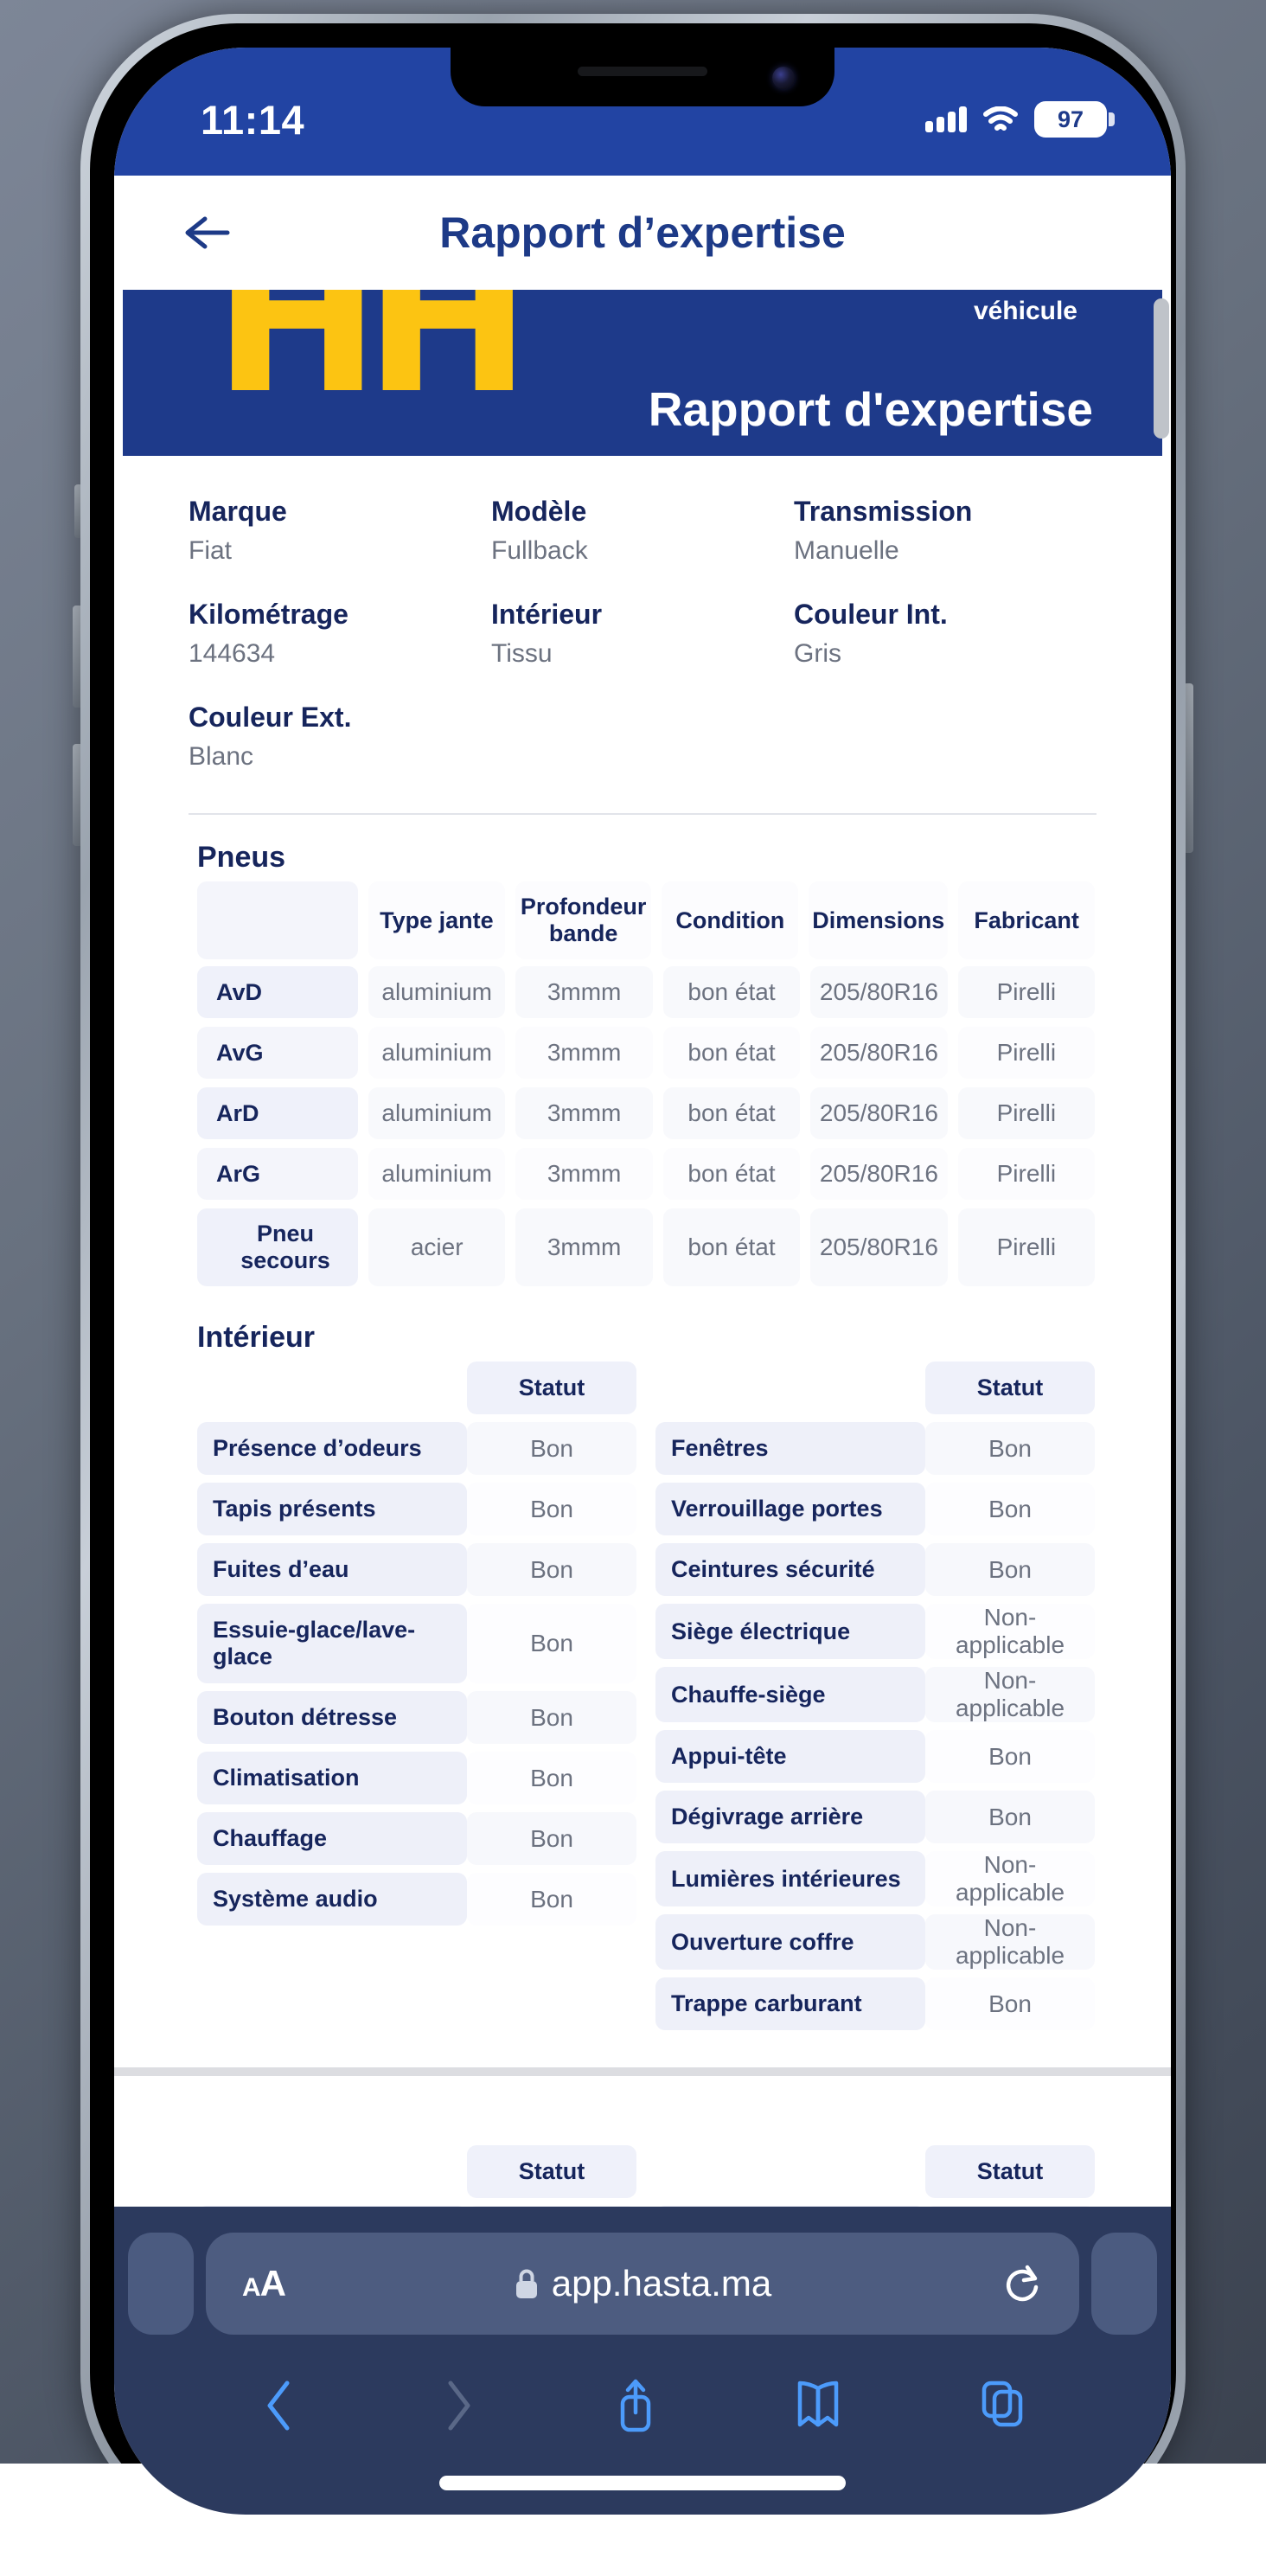  What do you see at coordinates (642, 635) in the screenshot?
I see `vehicle-field: Intérieur Tissu` at bounding box center [642, 635].